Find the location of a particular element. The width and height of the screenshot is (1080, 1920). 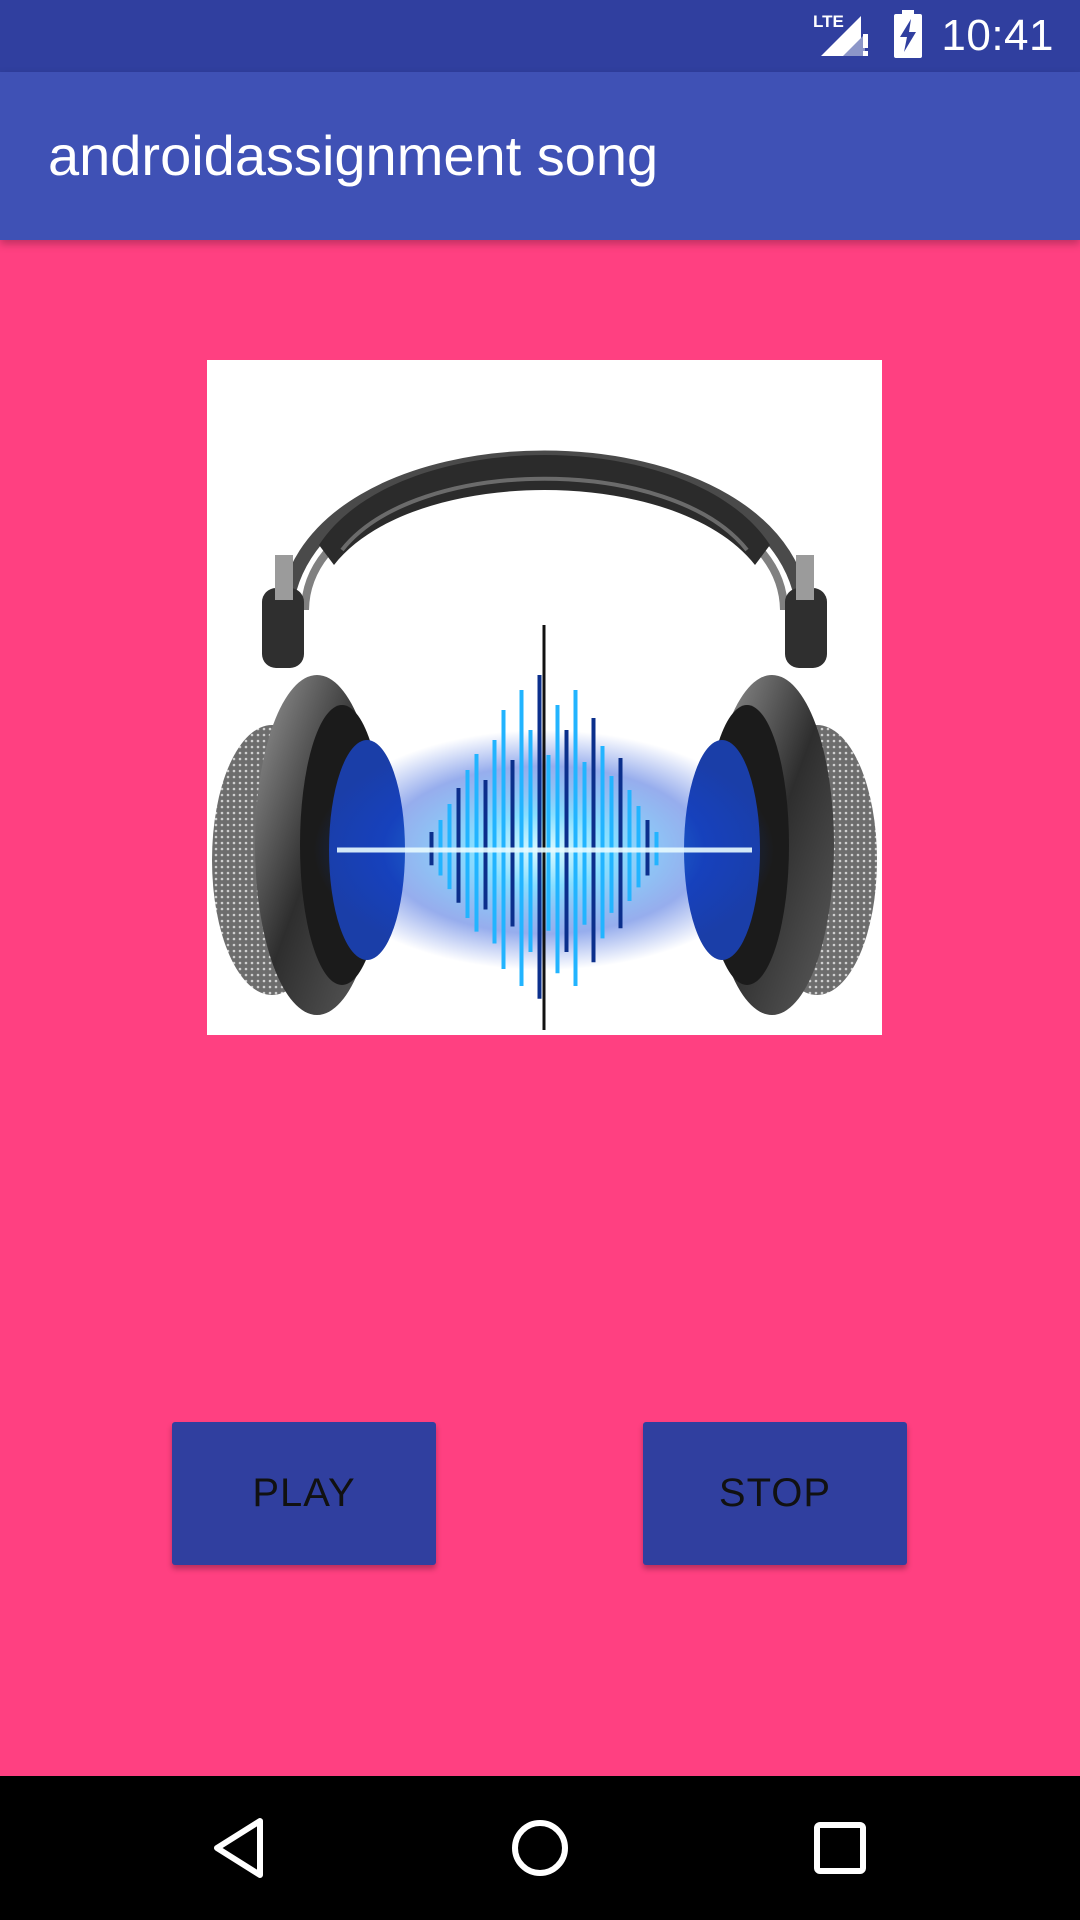

stop-button: STOP is located at coordinates (775, 1493).